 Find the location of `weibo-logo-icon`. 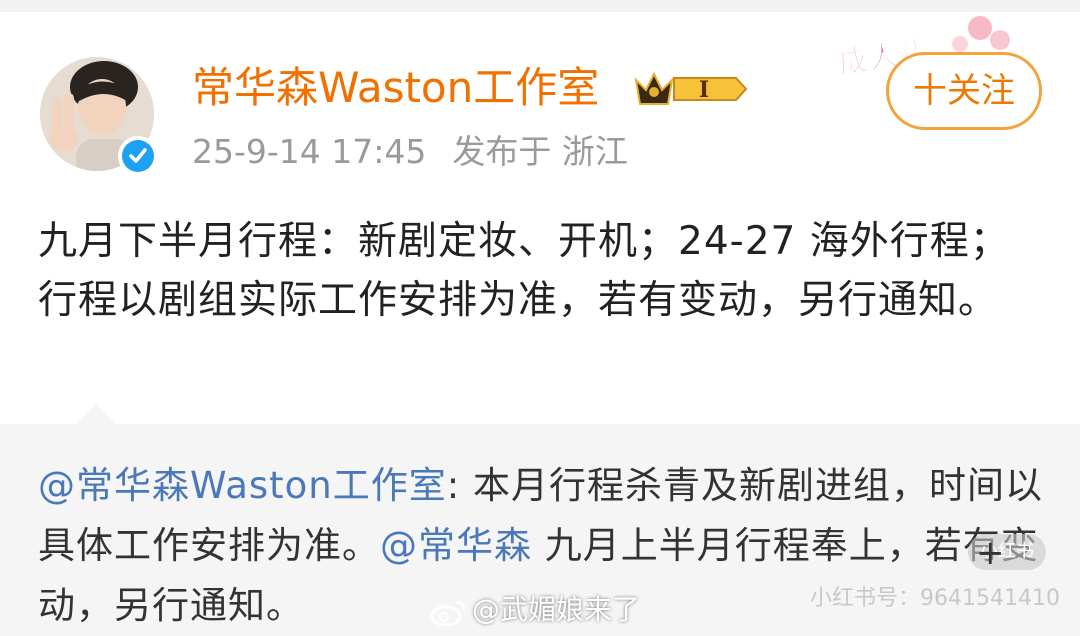

weibo-logo-icon is located at coordinates (449, 612).